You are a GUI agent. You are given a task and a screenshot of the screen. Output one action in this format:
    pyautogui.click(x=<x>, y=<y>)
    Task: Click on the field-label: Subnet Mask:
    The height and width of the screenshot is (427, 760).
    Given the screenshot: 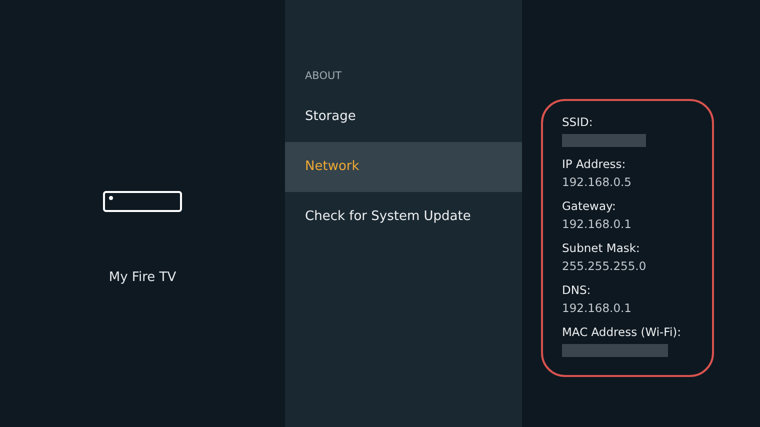 What is the action you would take?
    pyautogui.click(x=601, y=248)
    